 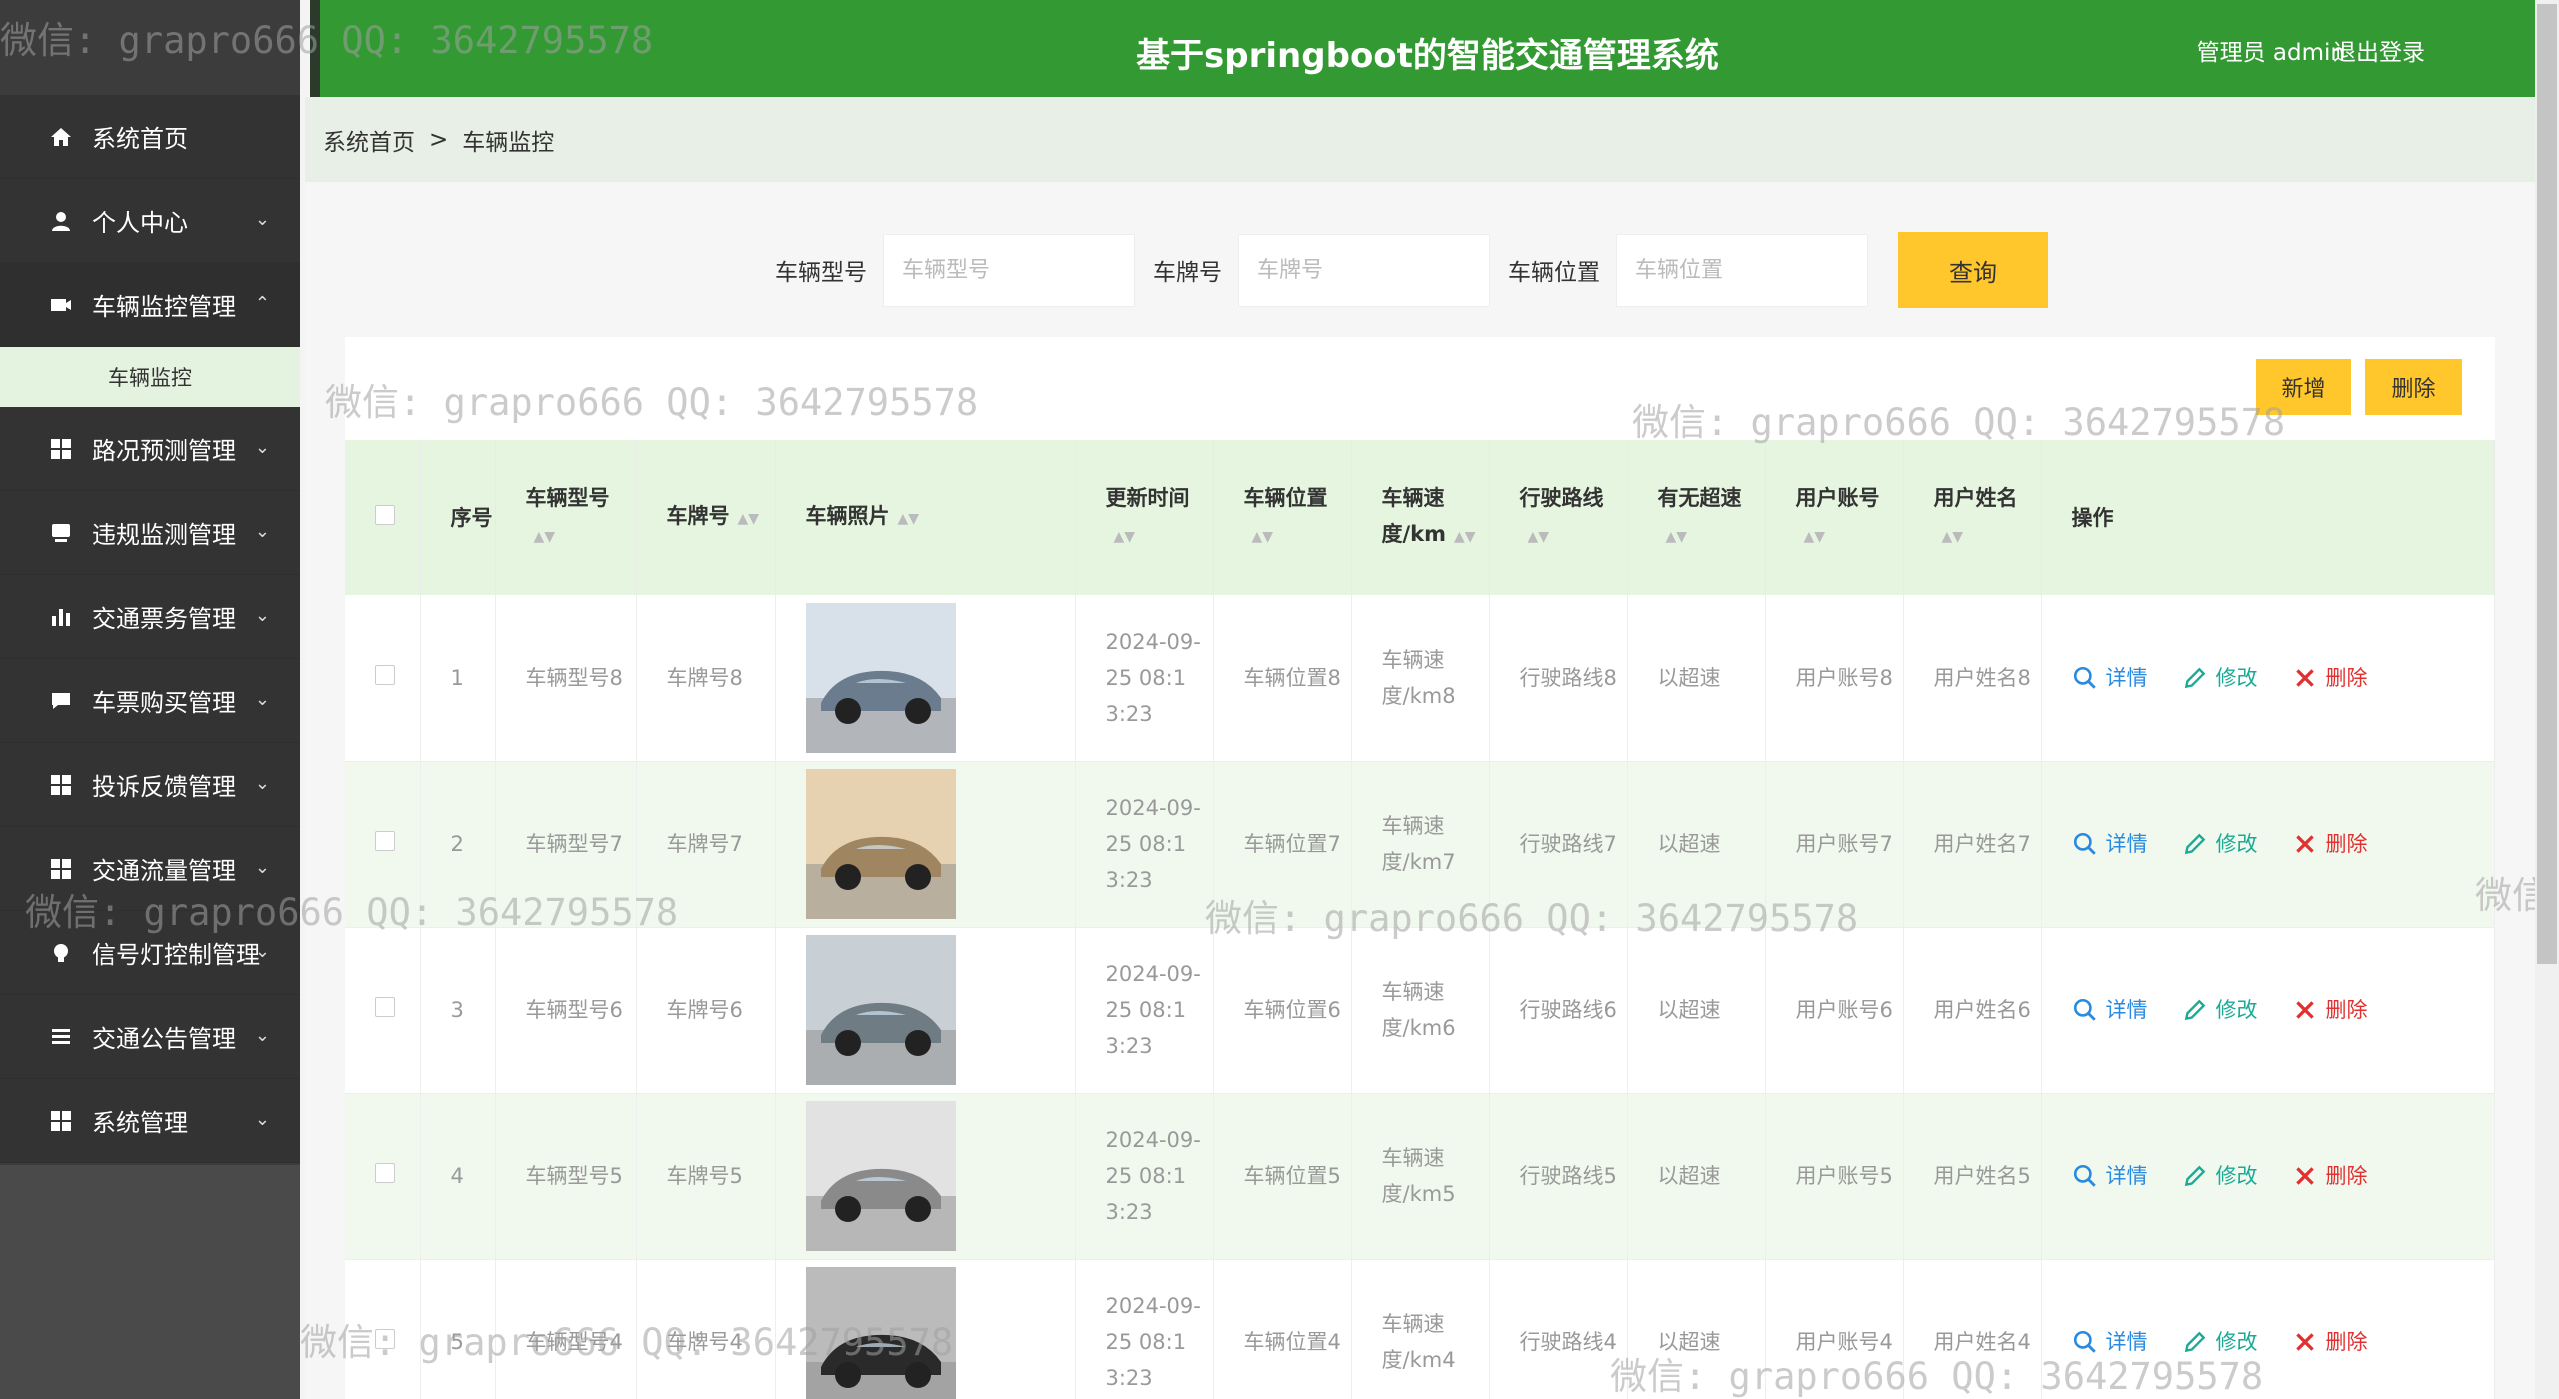 What do you see at coordinates (150, 869) in the screenshot?
I see `sidebar-item-traffic-flow: 交通流量管理 ⌄` at bounding box center [150, 869].